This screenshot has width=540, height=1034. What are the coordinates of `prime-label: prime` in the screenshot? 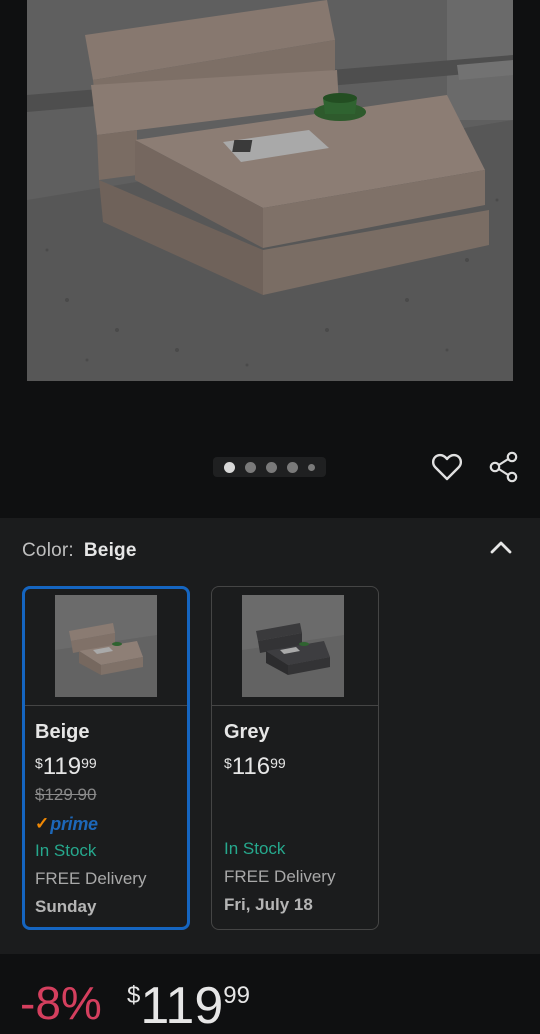 It's located at (74, 823).